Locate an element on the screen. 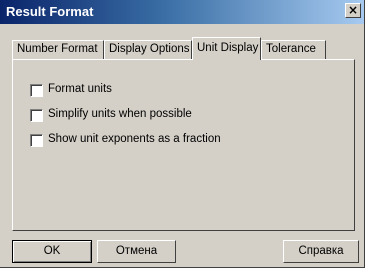  tab-tolerance: Tolerance is located at coordinates (293, 49).